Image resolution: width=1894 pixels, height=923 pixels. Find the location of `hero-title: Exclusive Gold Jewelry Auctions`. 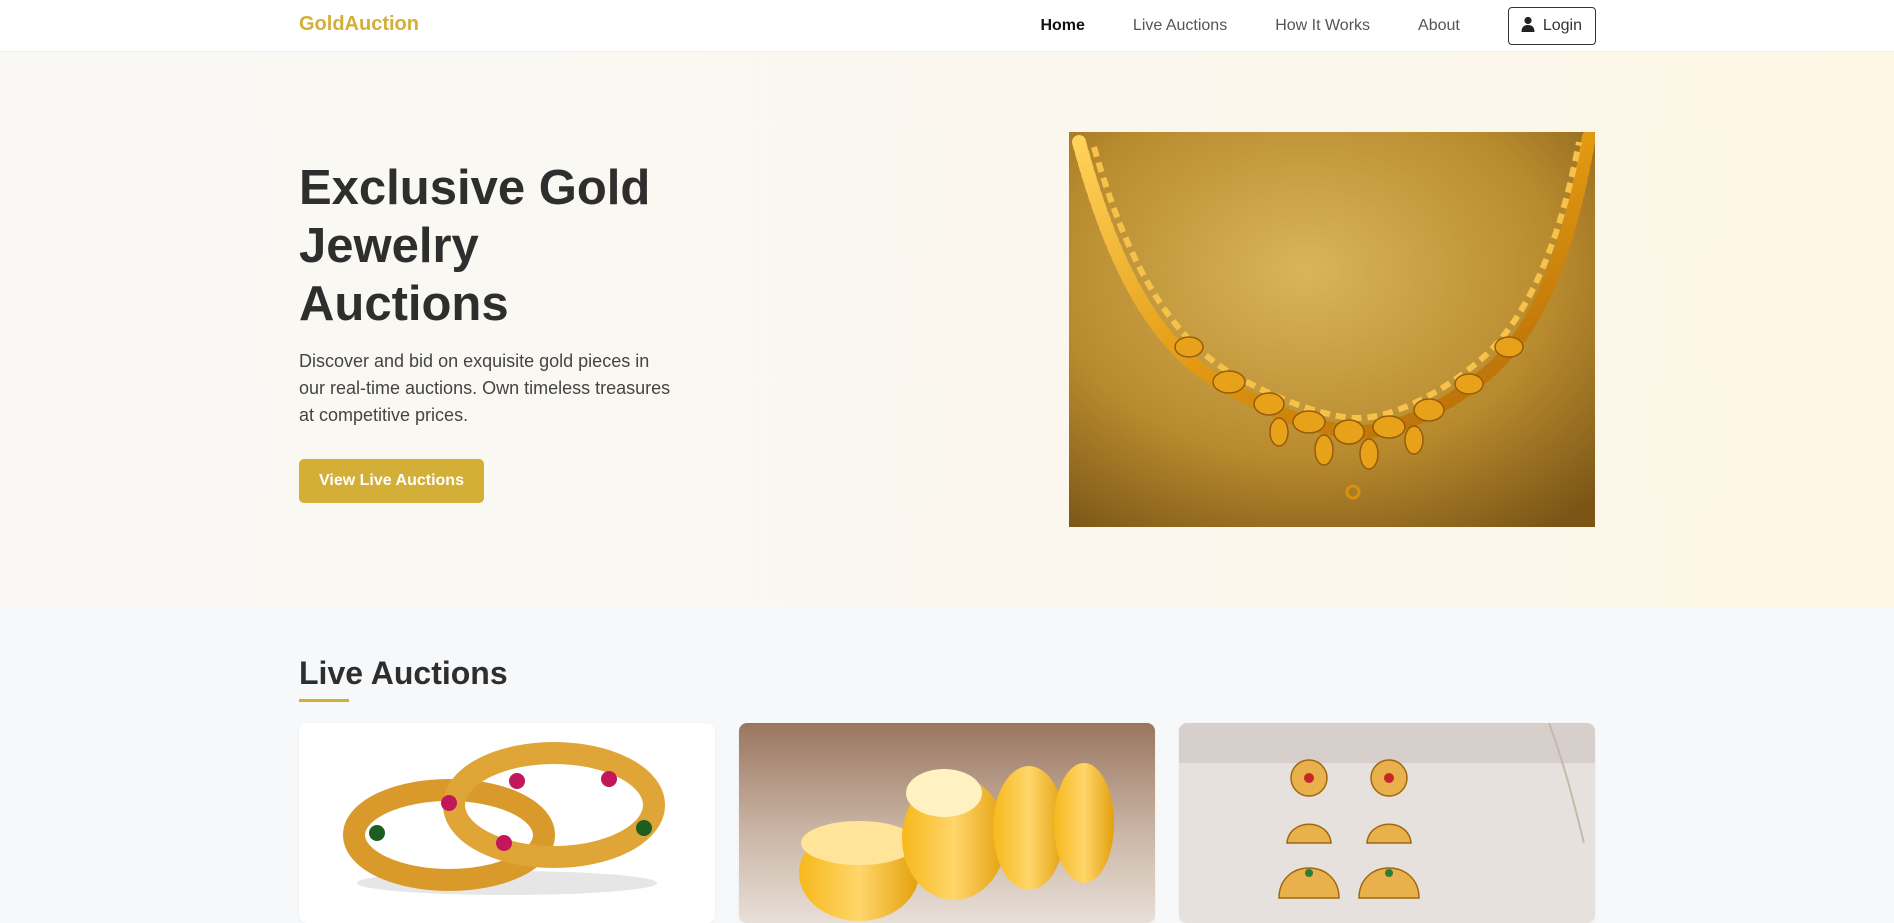

hero-title: Exclusive Gold Jewelry Auctions is located at coordinates (475, 246).